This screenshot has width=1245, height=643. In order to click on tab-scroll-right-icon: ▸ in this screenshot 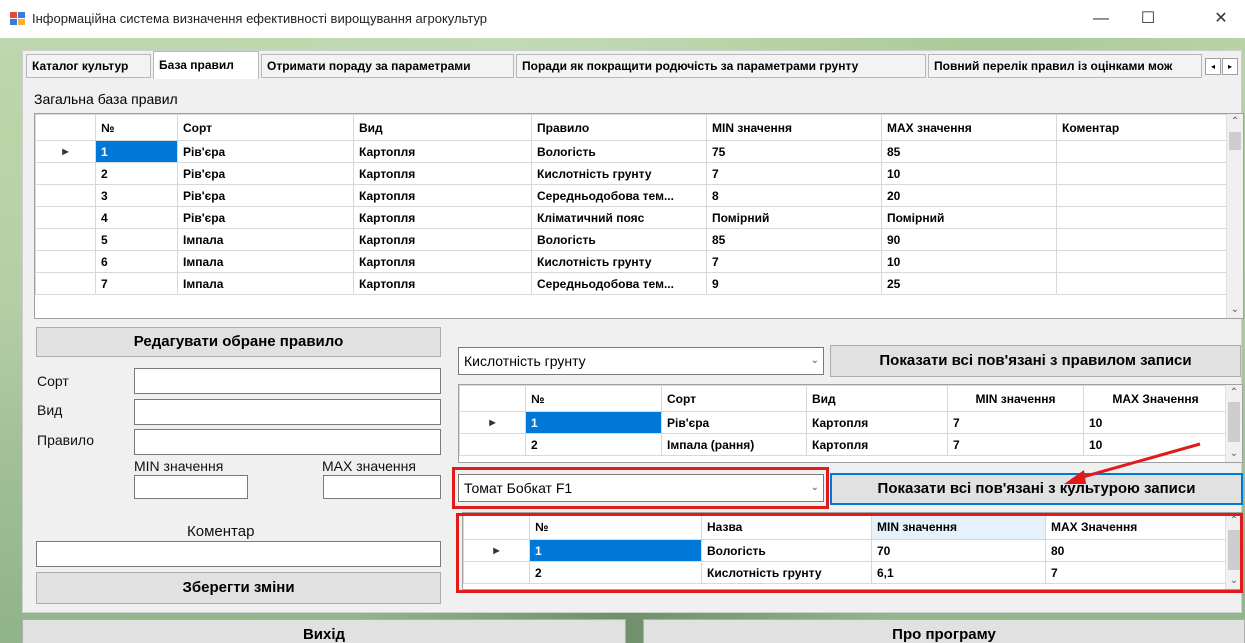, I will do `click(1230, 66)`.